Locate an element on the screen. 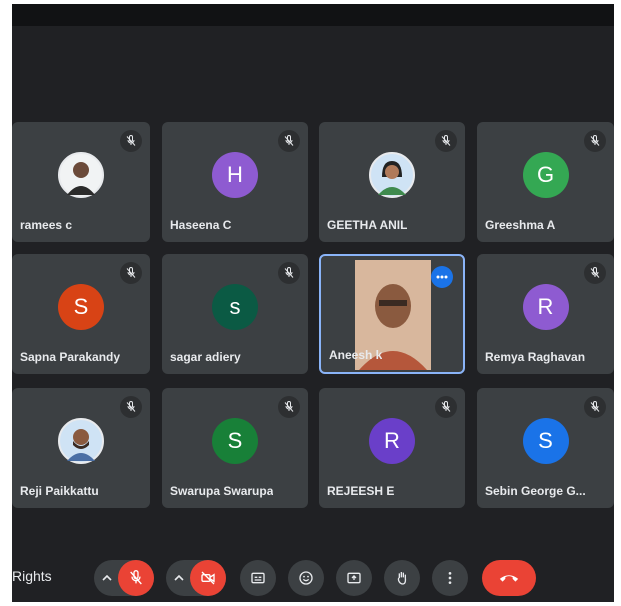 This screenshot has width=621, height=606. captions-icon is located at coordinates (258, 578).